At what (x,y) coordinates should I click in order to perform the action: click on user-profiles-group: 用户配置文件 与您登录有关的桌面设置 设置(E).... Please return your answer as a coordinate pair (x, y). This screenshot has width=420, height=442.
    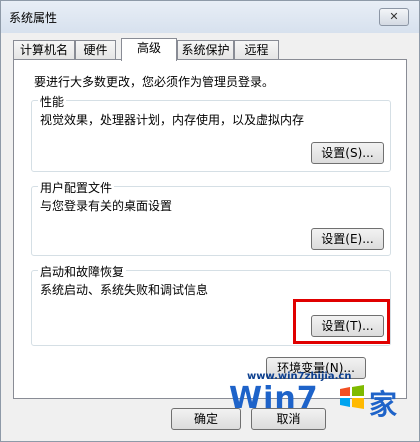
    Looking at the image, I should click on (211, 217).